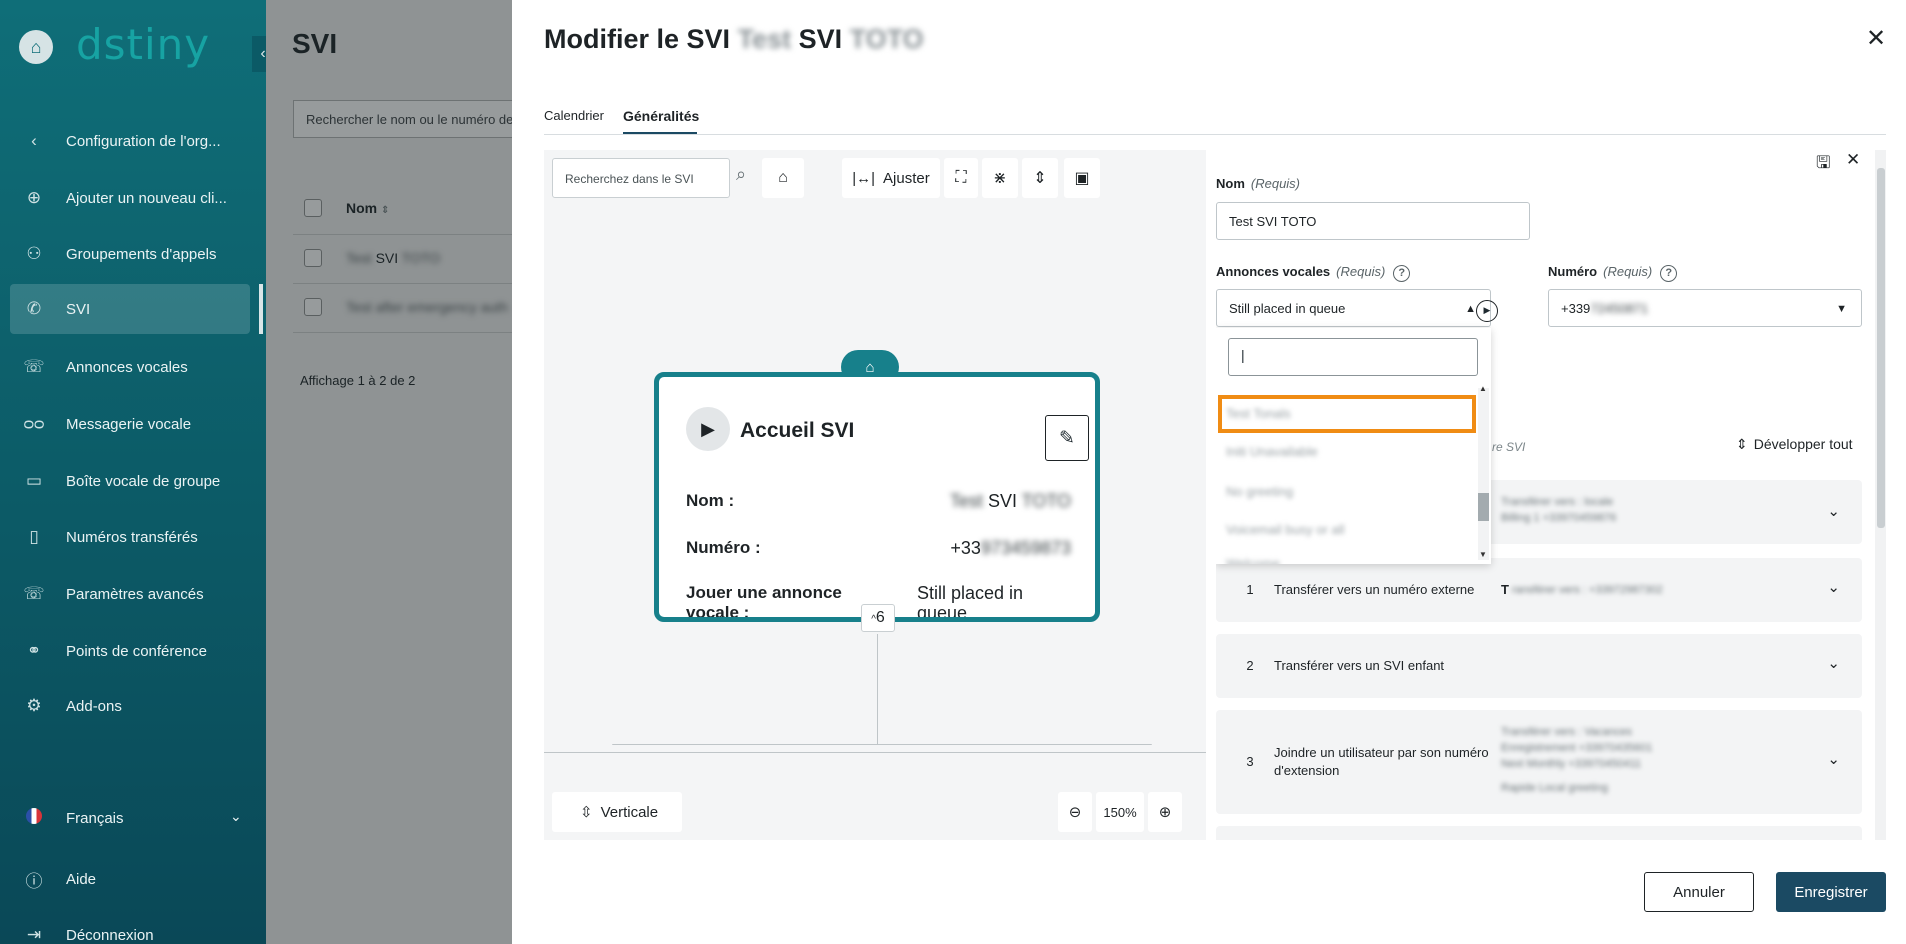 This screenshot has width=1906, height=944. I want to click on numero-label: Numéro (Requis)?, so click(1613, 273).